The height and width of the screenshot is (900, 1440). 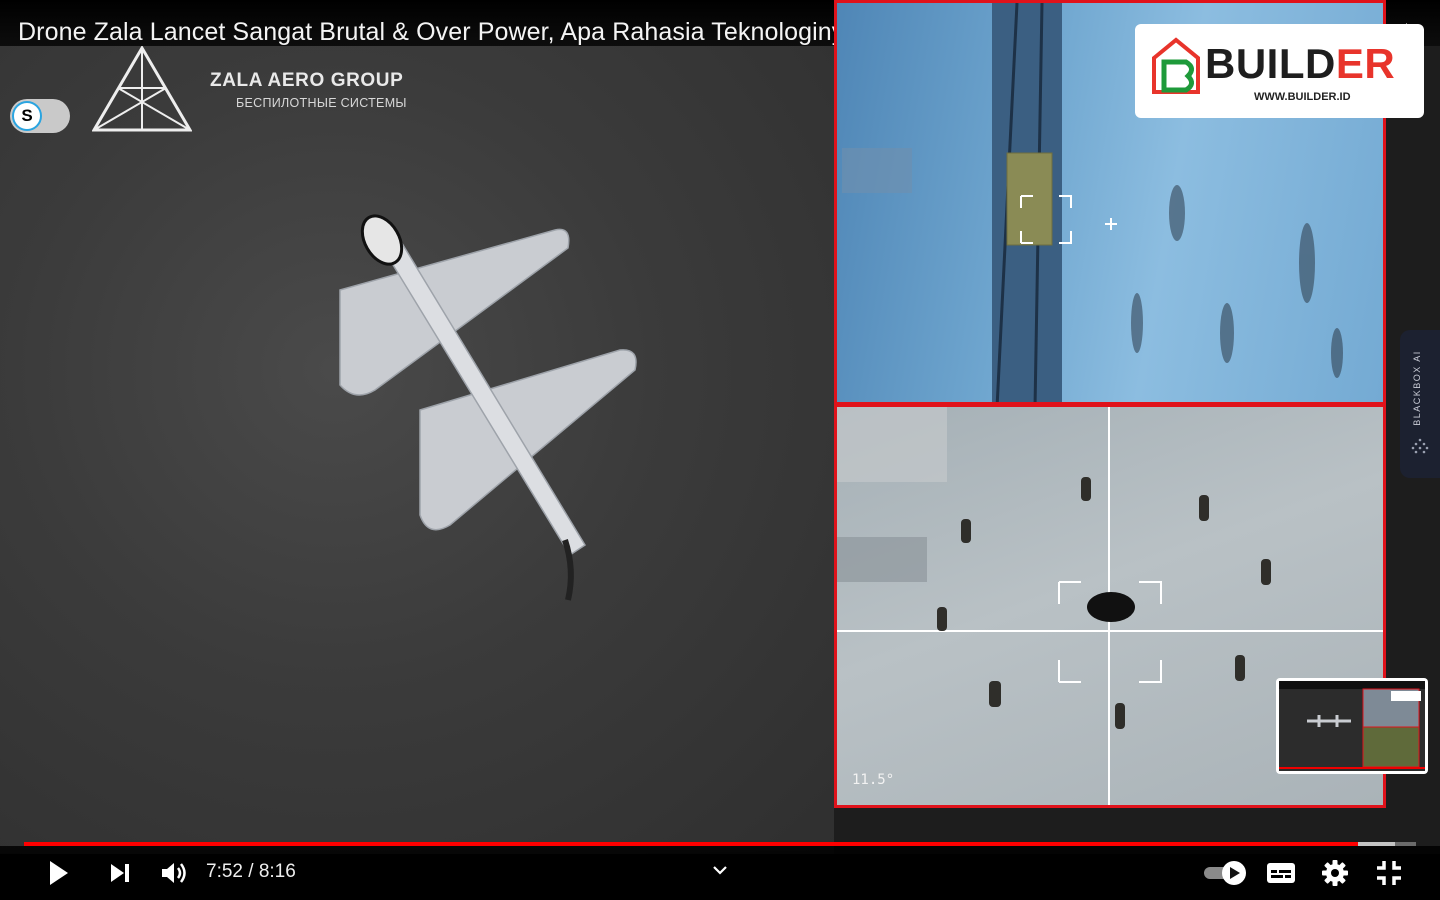 What do you see at coordinates (1335, 873) in the screenshot?
I see `gear-icon` at bounding box center [1335, 873].